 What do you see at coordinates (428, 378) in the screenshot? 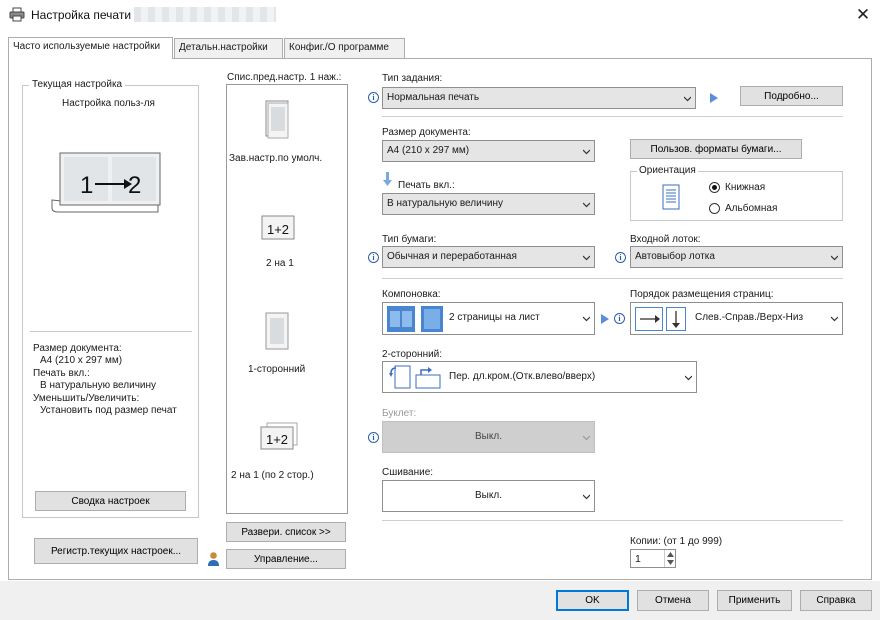
I see `duplex-flip-icon` at bounding box center [428, 378].